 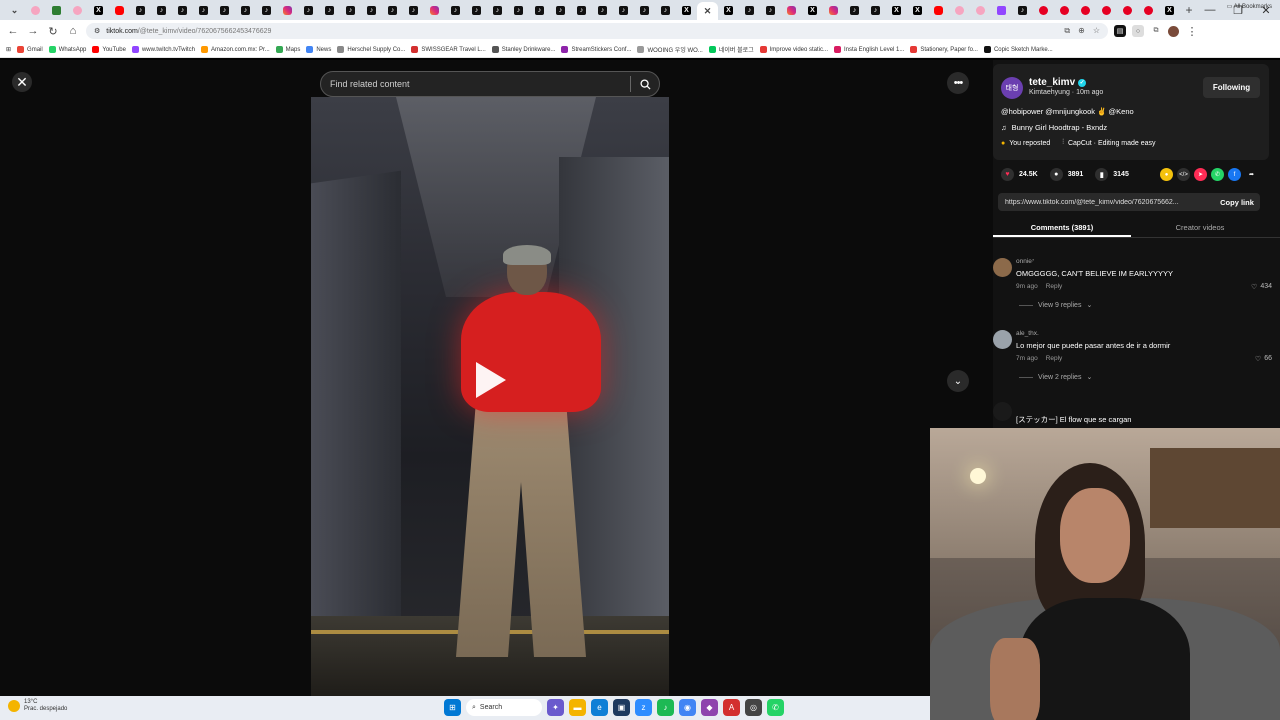 I want to click on copilot-icon: ✦, so click(x=555, y=707).